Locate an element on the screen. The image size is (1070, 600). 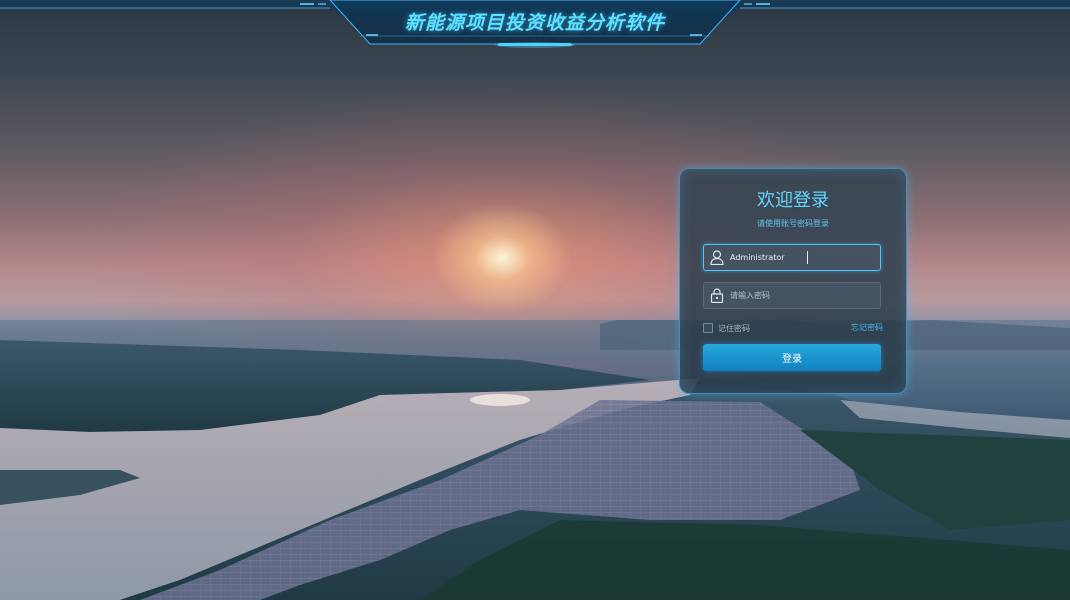
lock-icon is located at coordinates (717, 295).